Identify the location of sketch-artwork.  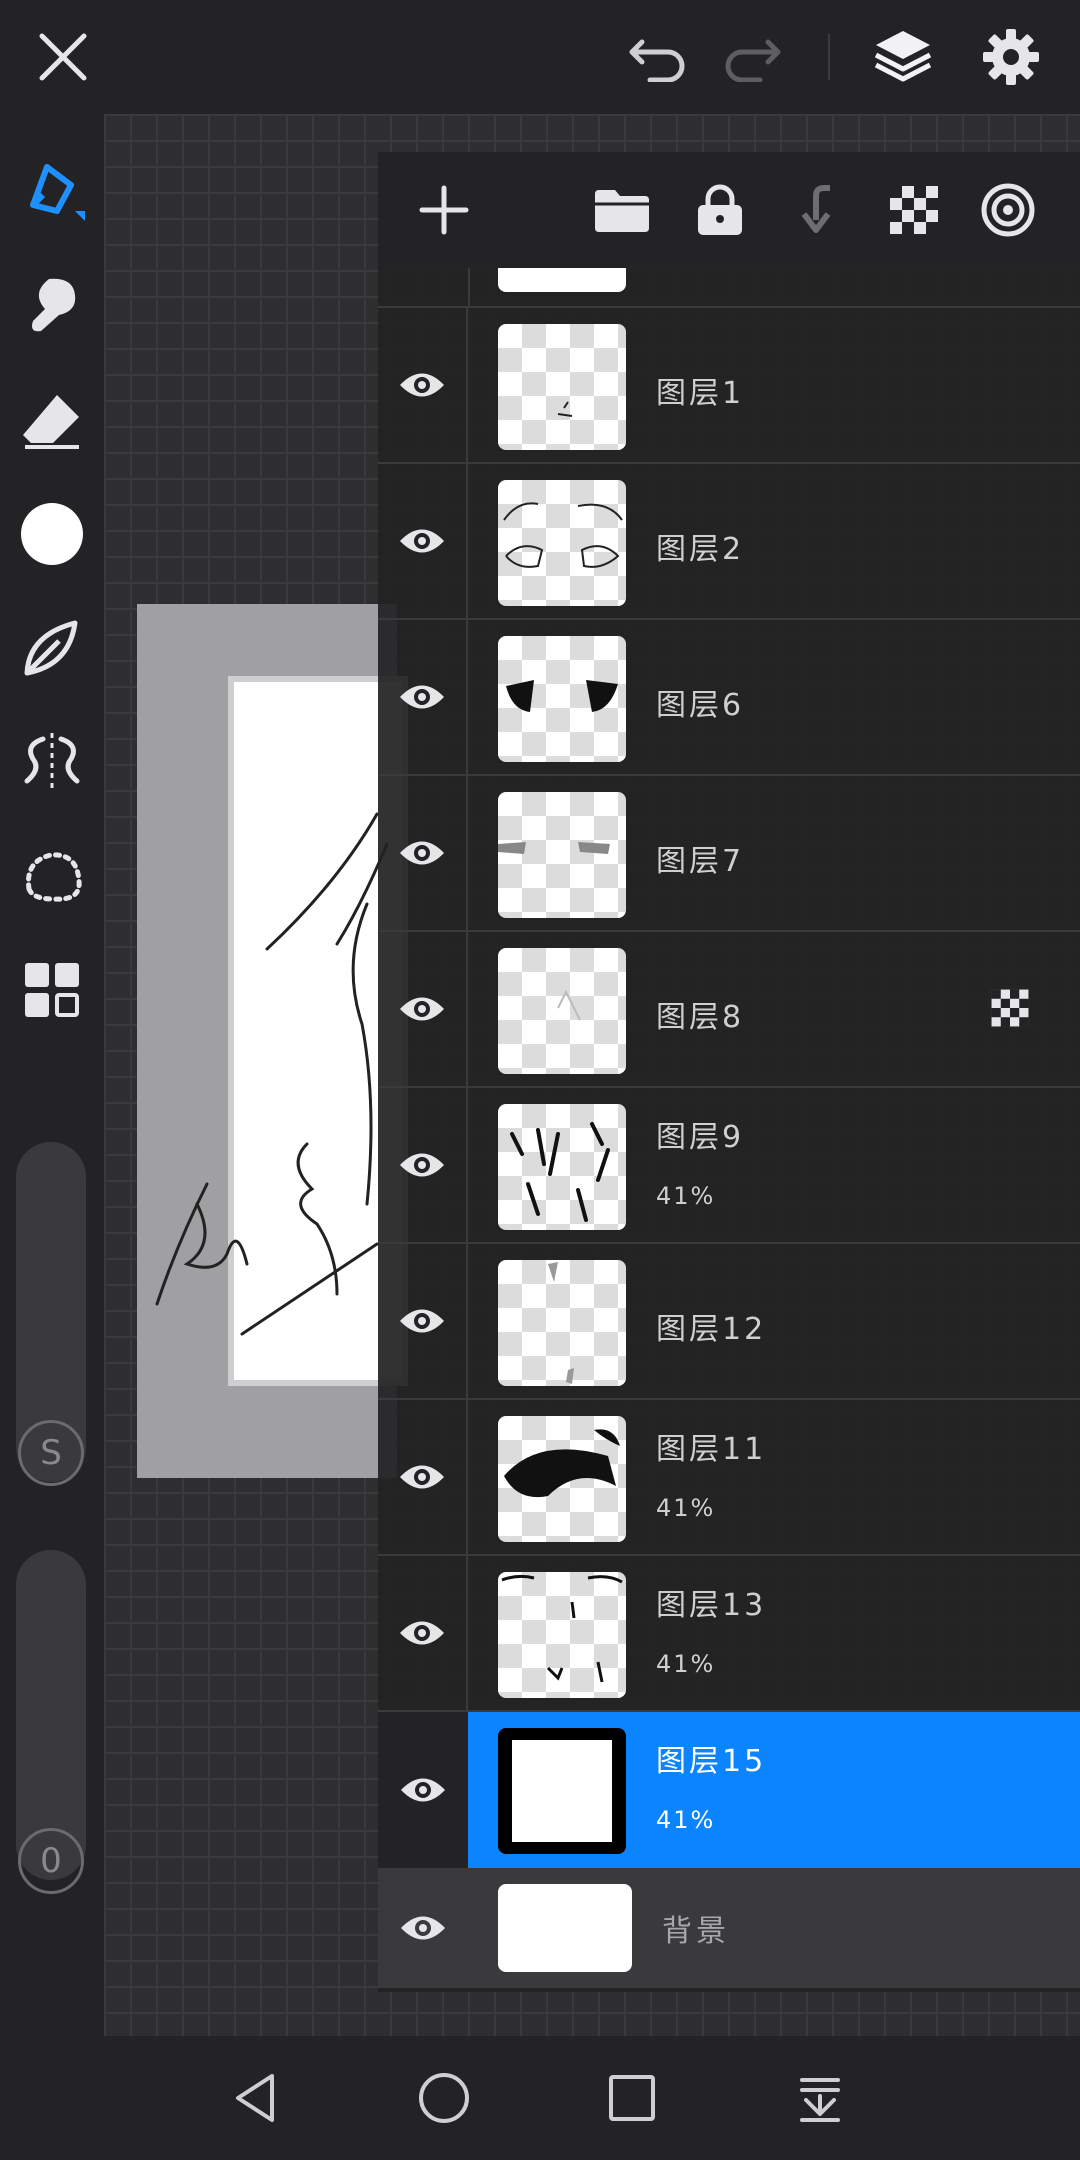
(272, 1074).